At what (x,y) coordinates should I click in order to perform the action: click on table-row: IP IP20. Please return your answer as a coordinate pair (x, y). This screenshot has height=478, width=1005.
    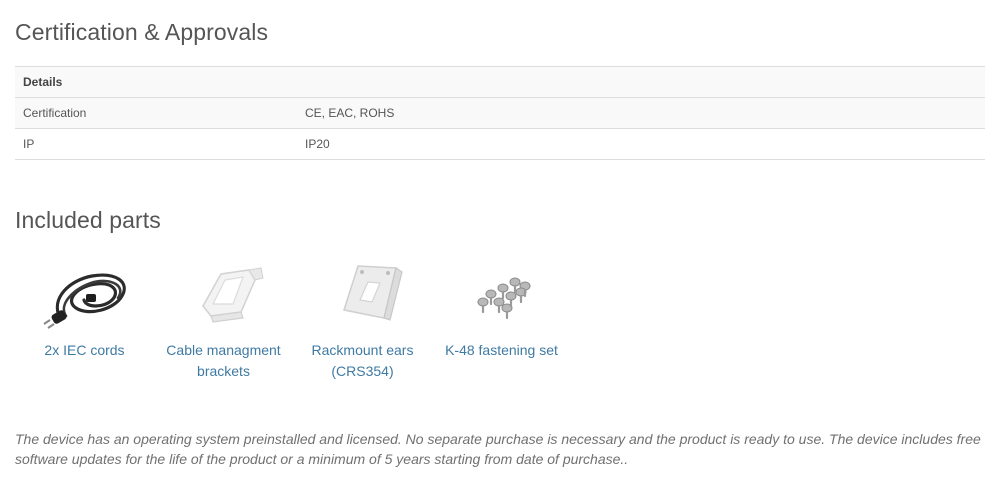
    Looking at the image, I should click on (500, 144).